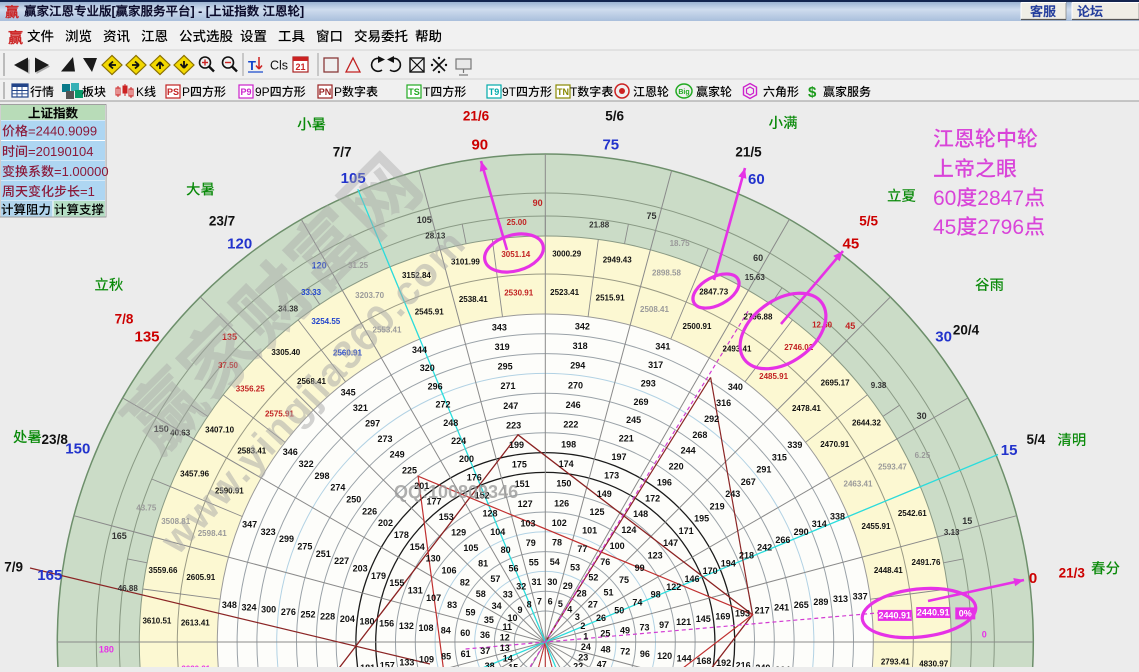 This screenshot has width=1139, height=672. Describe the element at coordinates (763, 470) in the screenshot. I see `svg-text: 291` at that location.